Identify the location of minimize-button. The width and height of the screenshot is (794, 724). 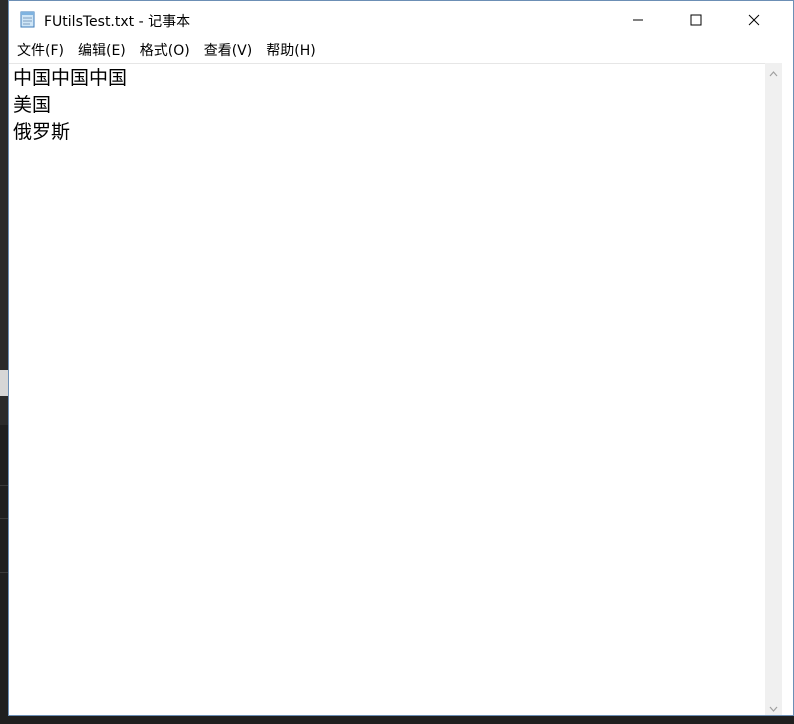
(638, 20).